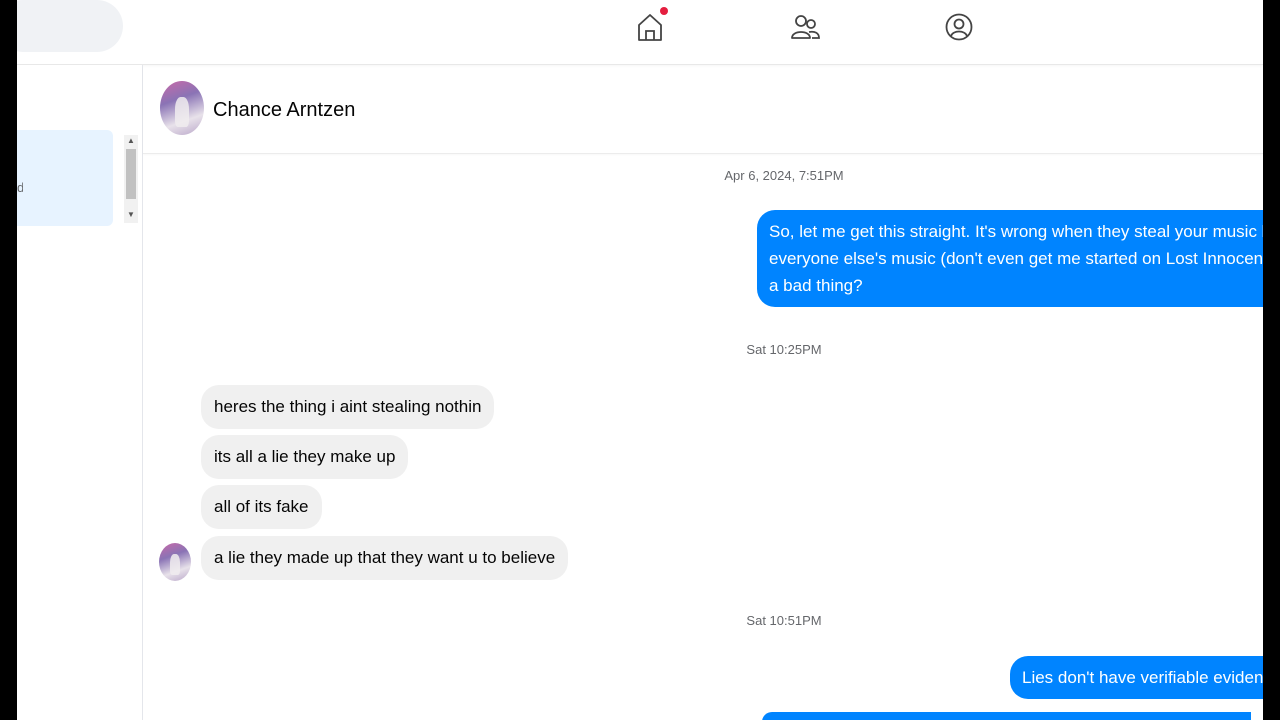  Describe the element at coordinates (650, 27) in the screenshot. I see `home-icon` at that location.